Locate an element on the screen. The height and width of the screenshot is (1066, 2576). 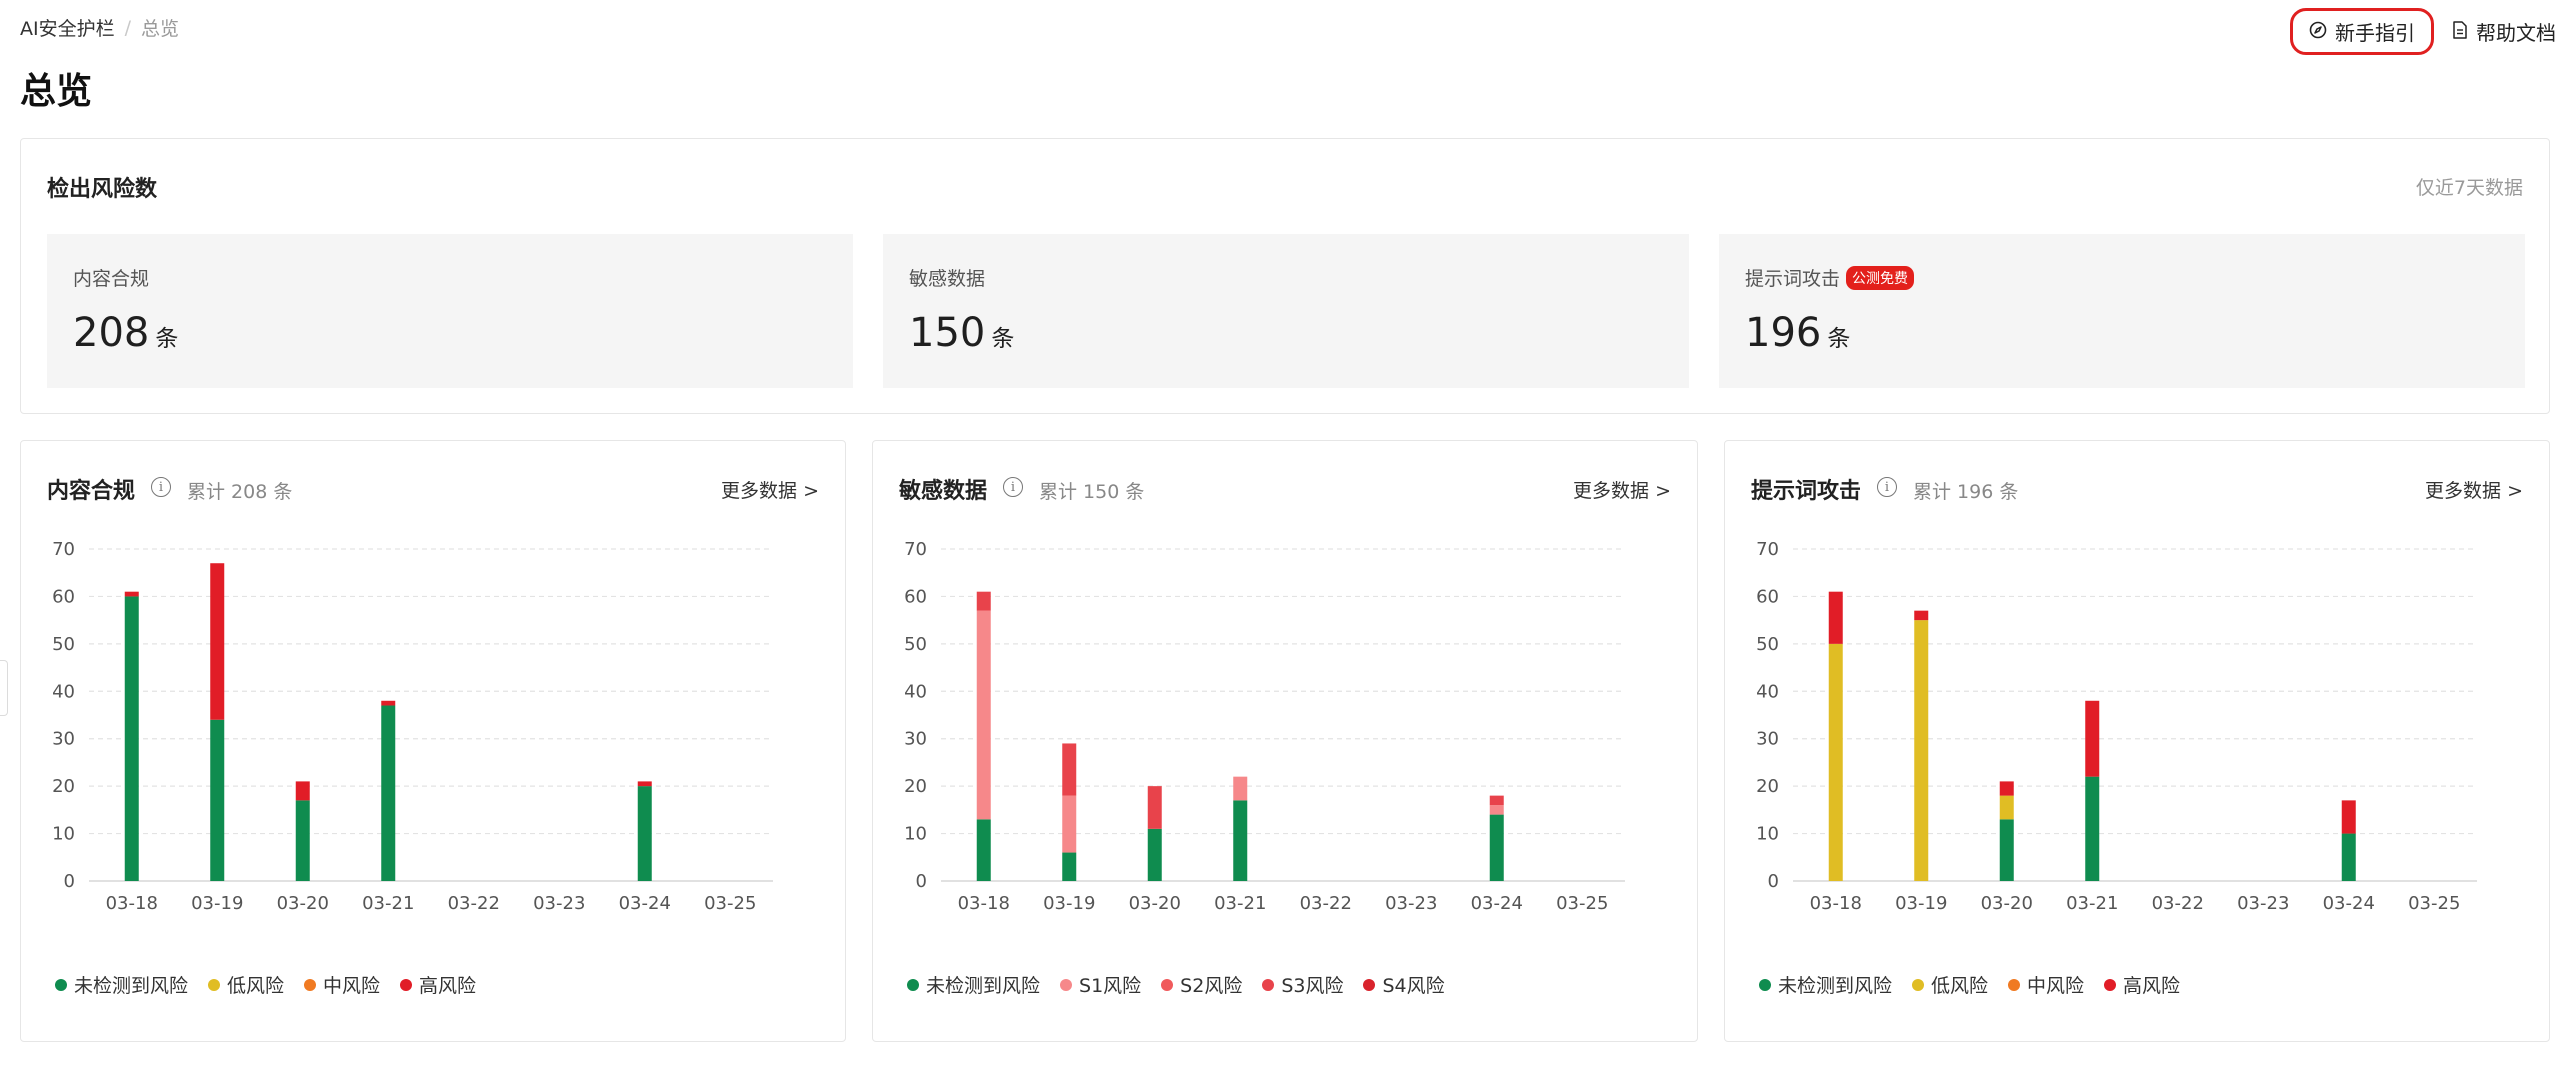
public-beta-badge: 公测免费 is located at coordinates (1880, 277).